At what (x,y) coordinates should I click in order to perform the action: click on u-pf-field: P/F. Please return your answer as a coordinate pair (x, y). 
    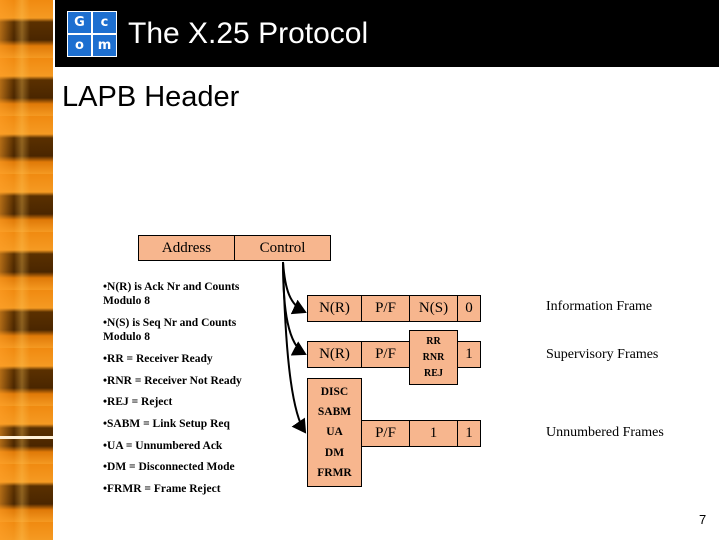
    Looking at the image, I should click on (385, 433).